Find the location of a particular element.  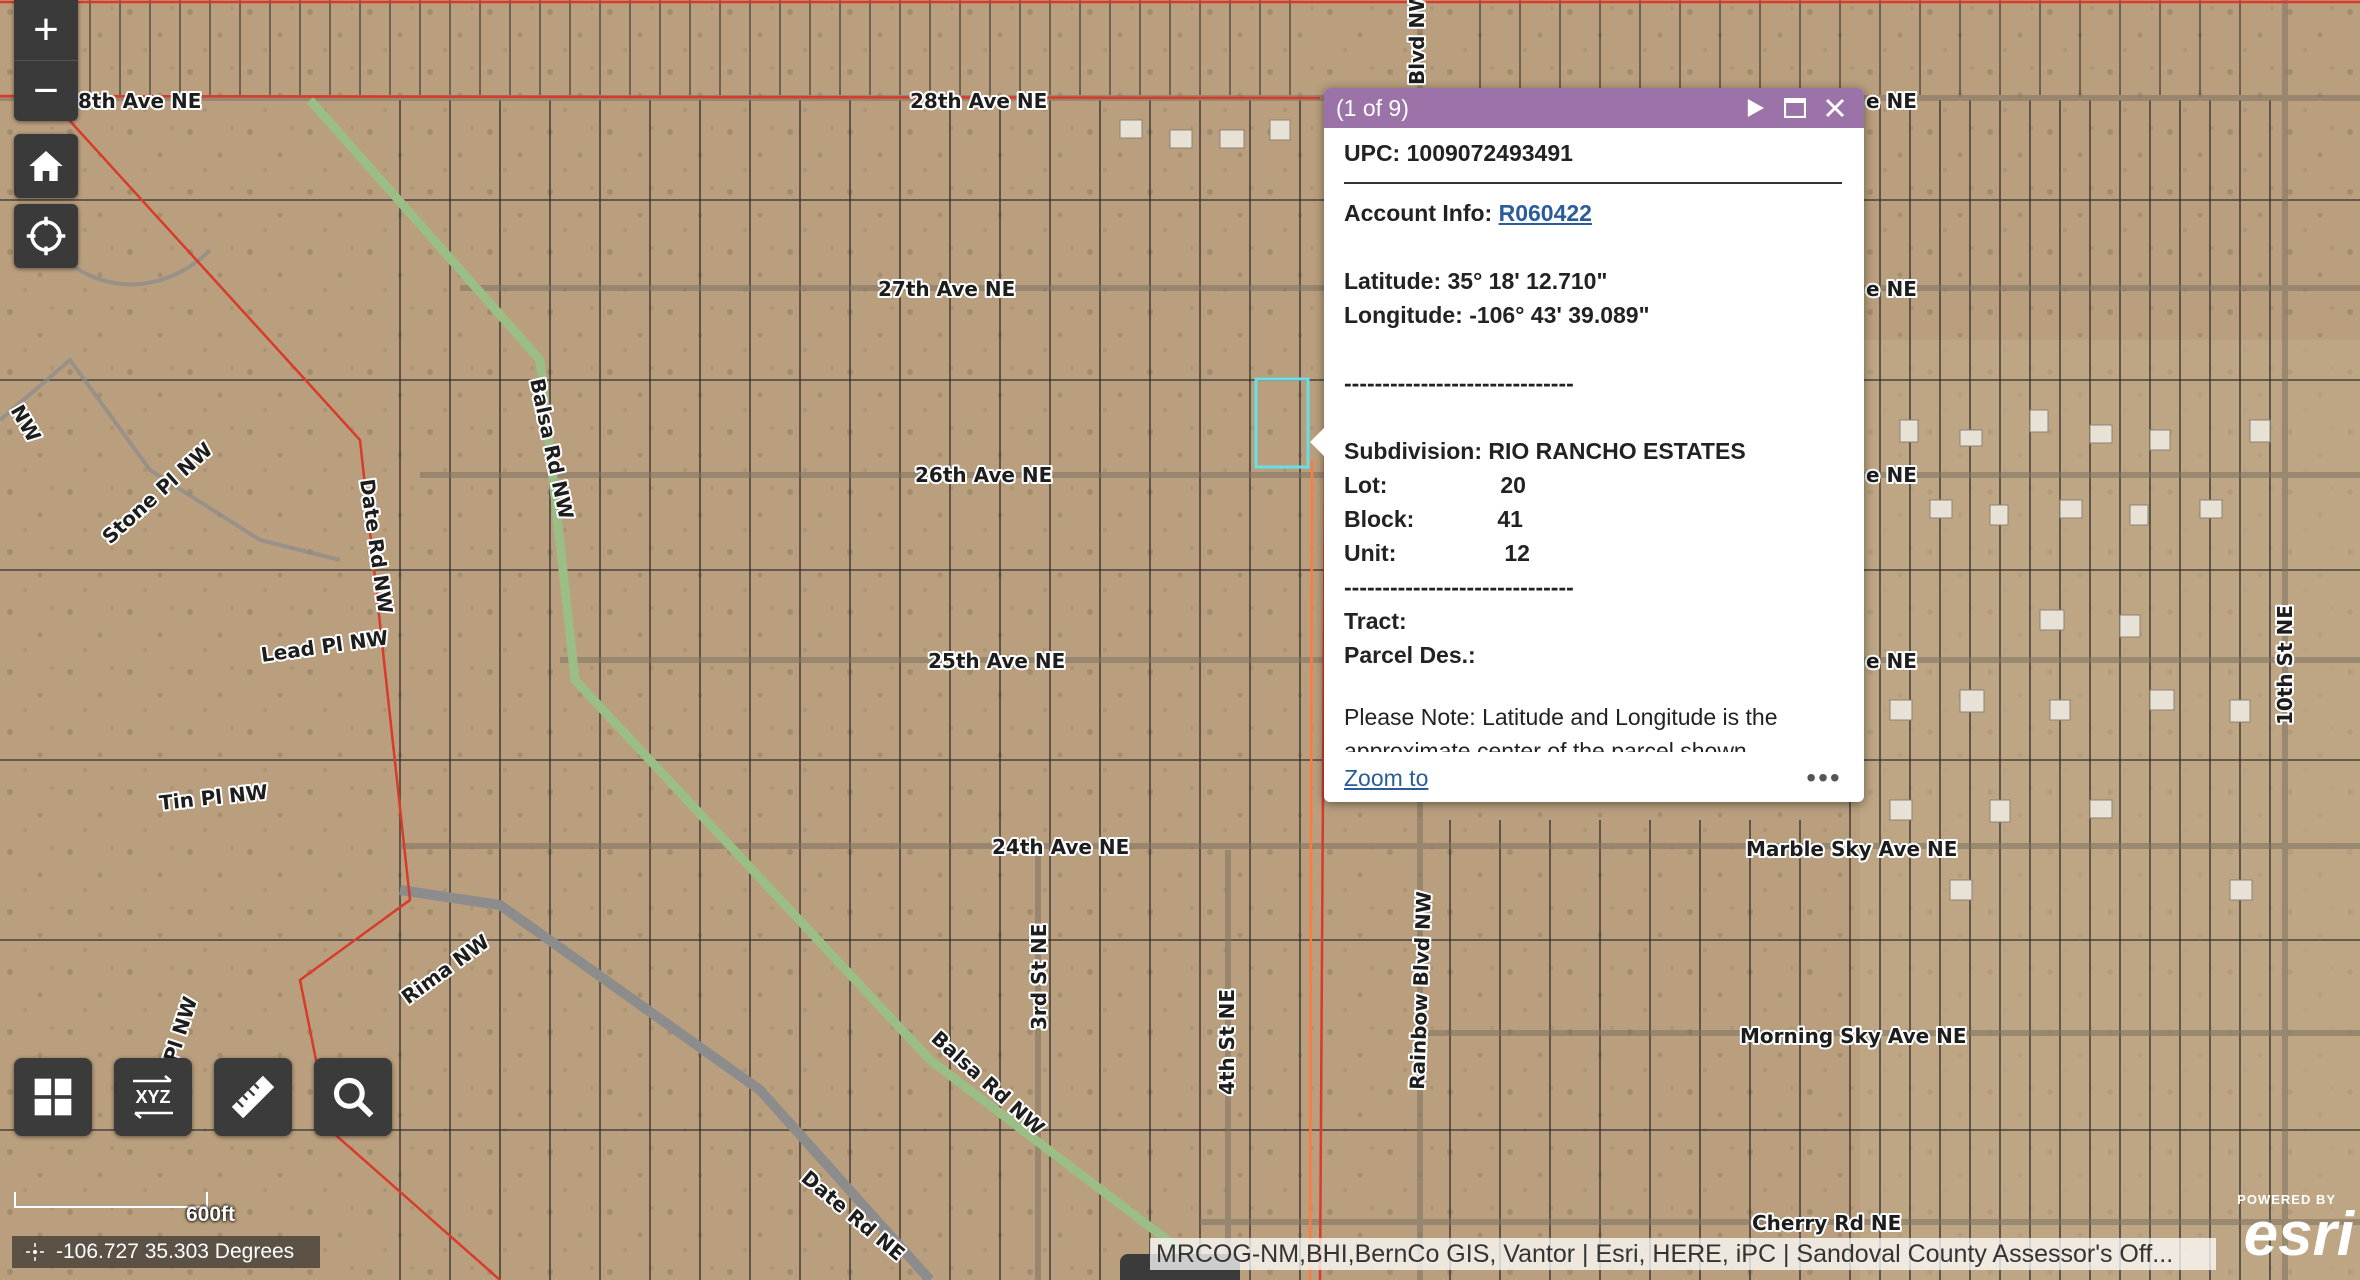

swap-arrows-icon is located at coordinates (152, 1079).